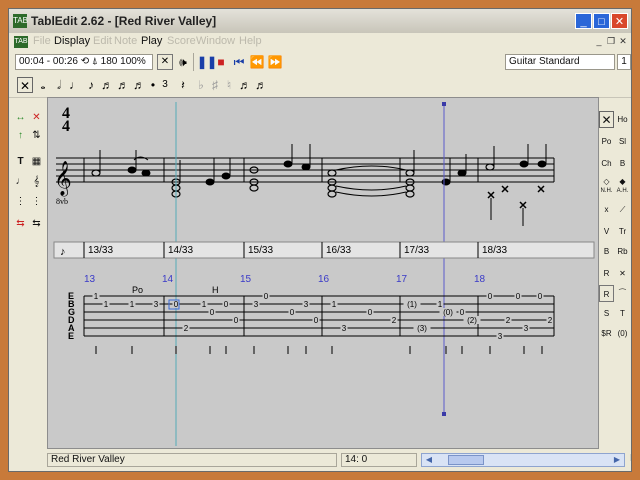 The width and height of the screenshot is (640, 480). What do you see at coordinates (606, 251) in the screenshot?
I see `bend-curve-button: B` at bounding box center [606, 251].